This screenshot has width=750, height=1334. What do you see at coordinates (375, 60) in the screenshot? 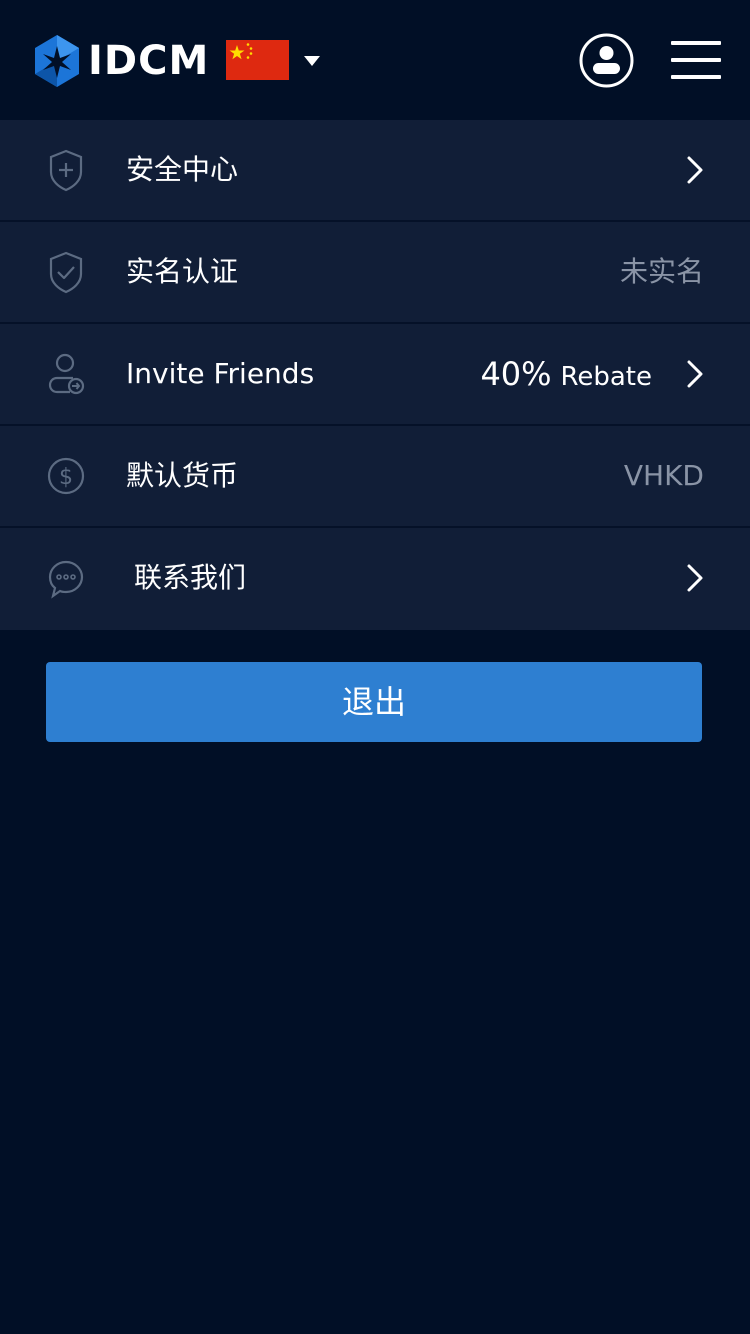
I see `top-bar: IDCM` at bounding box center [375, 60].